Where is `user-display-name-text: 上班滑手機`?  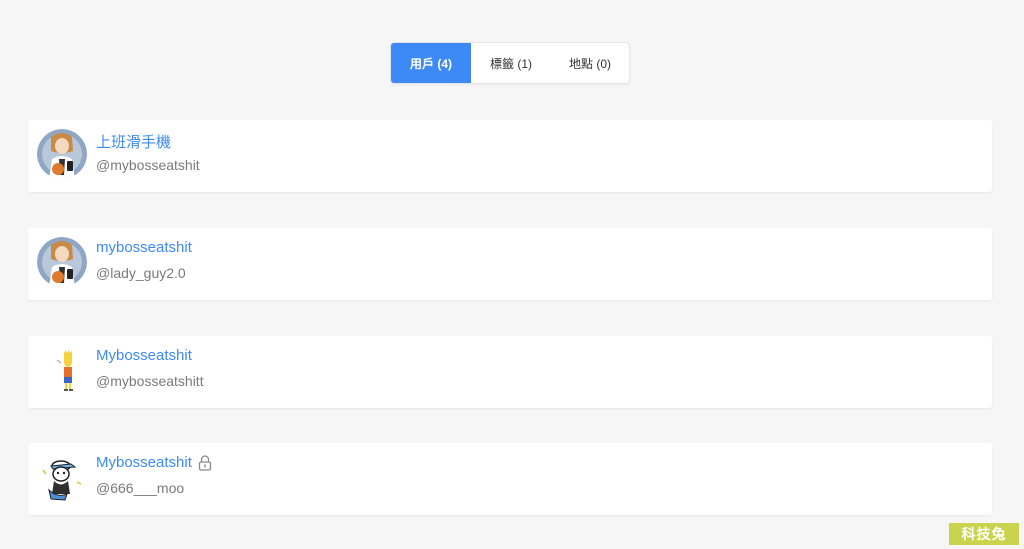
user-display-name-text: 上班滑手機 is located at coordinates (134, 142).